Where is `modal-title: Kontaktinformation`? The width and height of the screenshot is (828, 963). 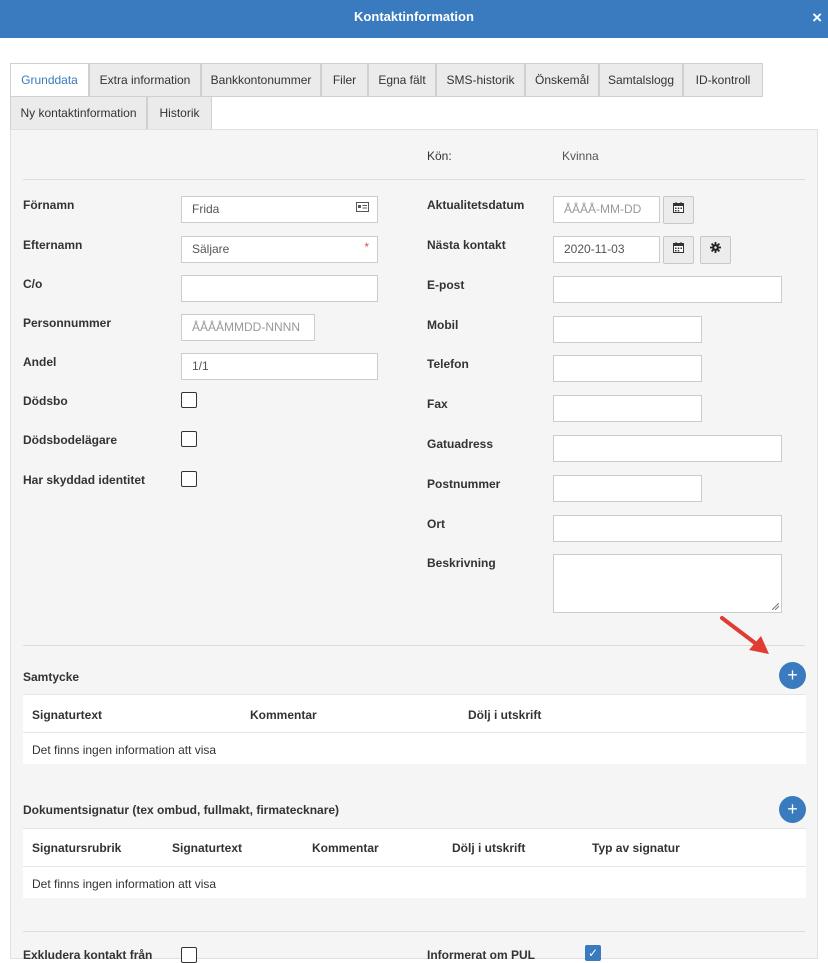 modal-title: Kontaktinformation is located at coordinates (414, 16).